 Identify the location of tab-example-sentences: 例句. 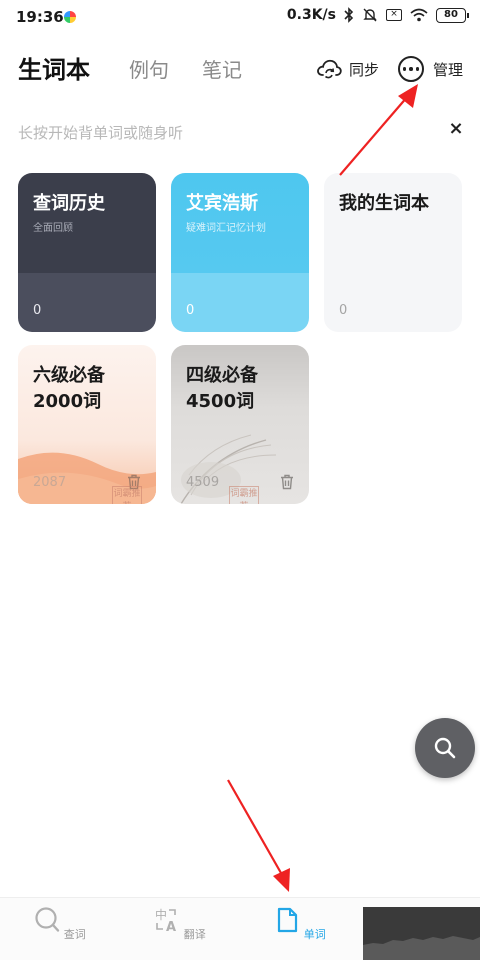
(149, 68).